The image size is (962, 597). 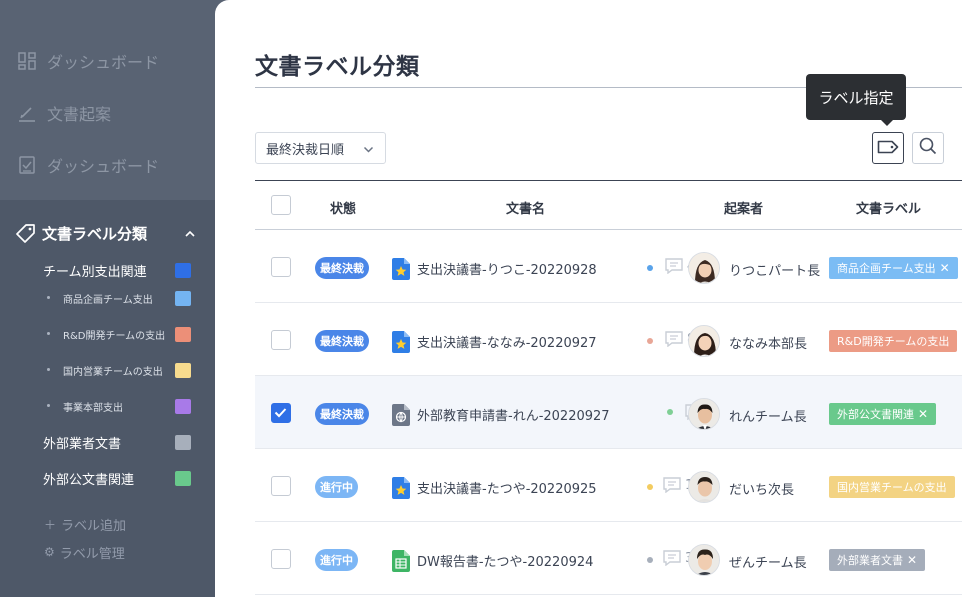 I want to click on document-label-tag: 国内営業チームの支出, so click(x=892, y=487).